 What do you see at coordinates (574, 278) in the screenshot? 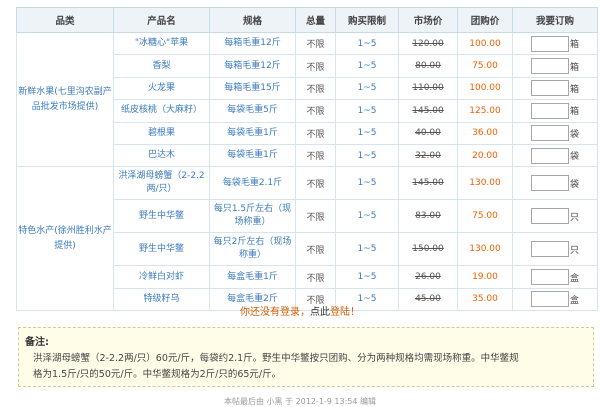
I see `unit-label: 盒` at bounding box center [574, 278].